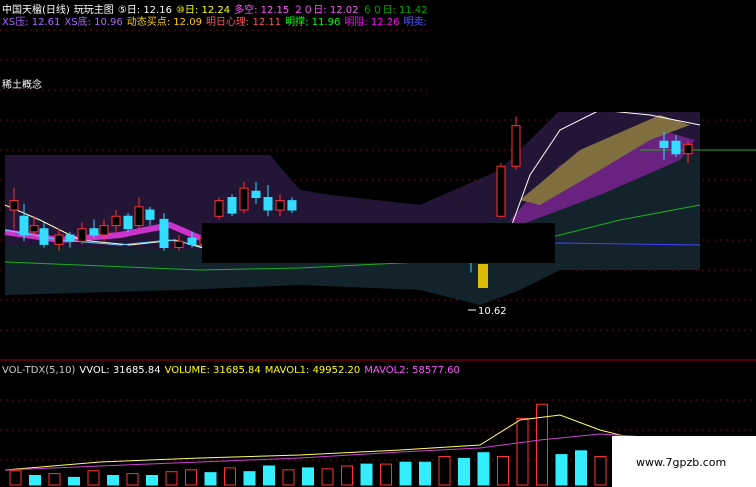 The image size is (756, 487). Describe the element at coordinates (243, 22) in the screenshot. I see `legend2-item-3: 明日心理: 12.11` at that location.